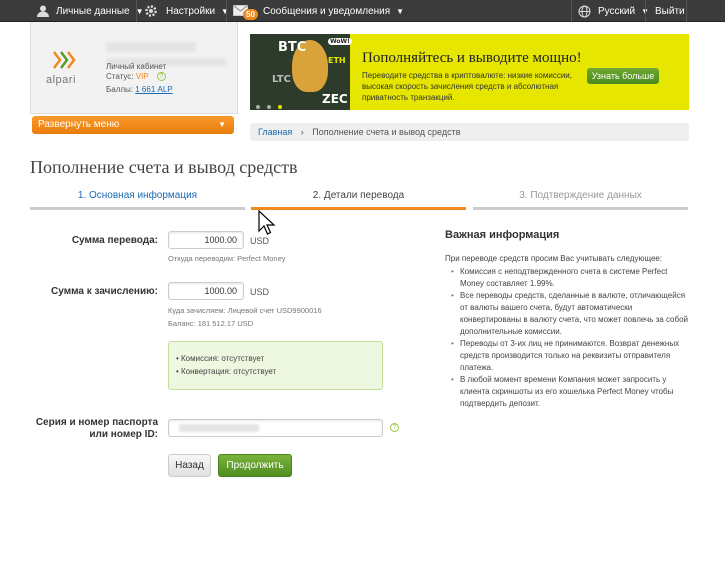  Describe the element at coordinates (580, 195) in the screenshot. I see `step-label: 3. Подтверждение данных` at that location.